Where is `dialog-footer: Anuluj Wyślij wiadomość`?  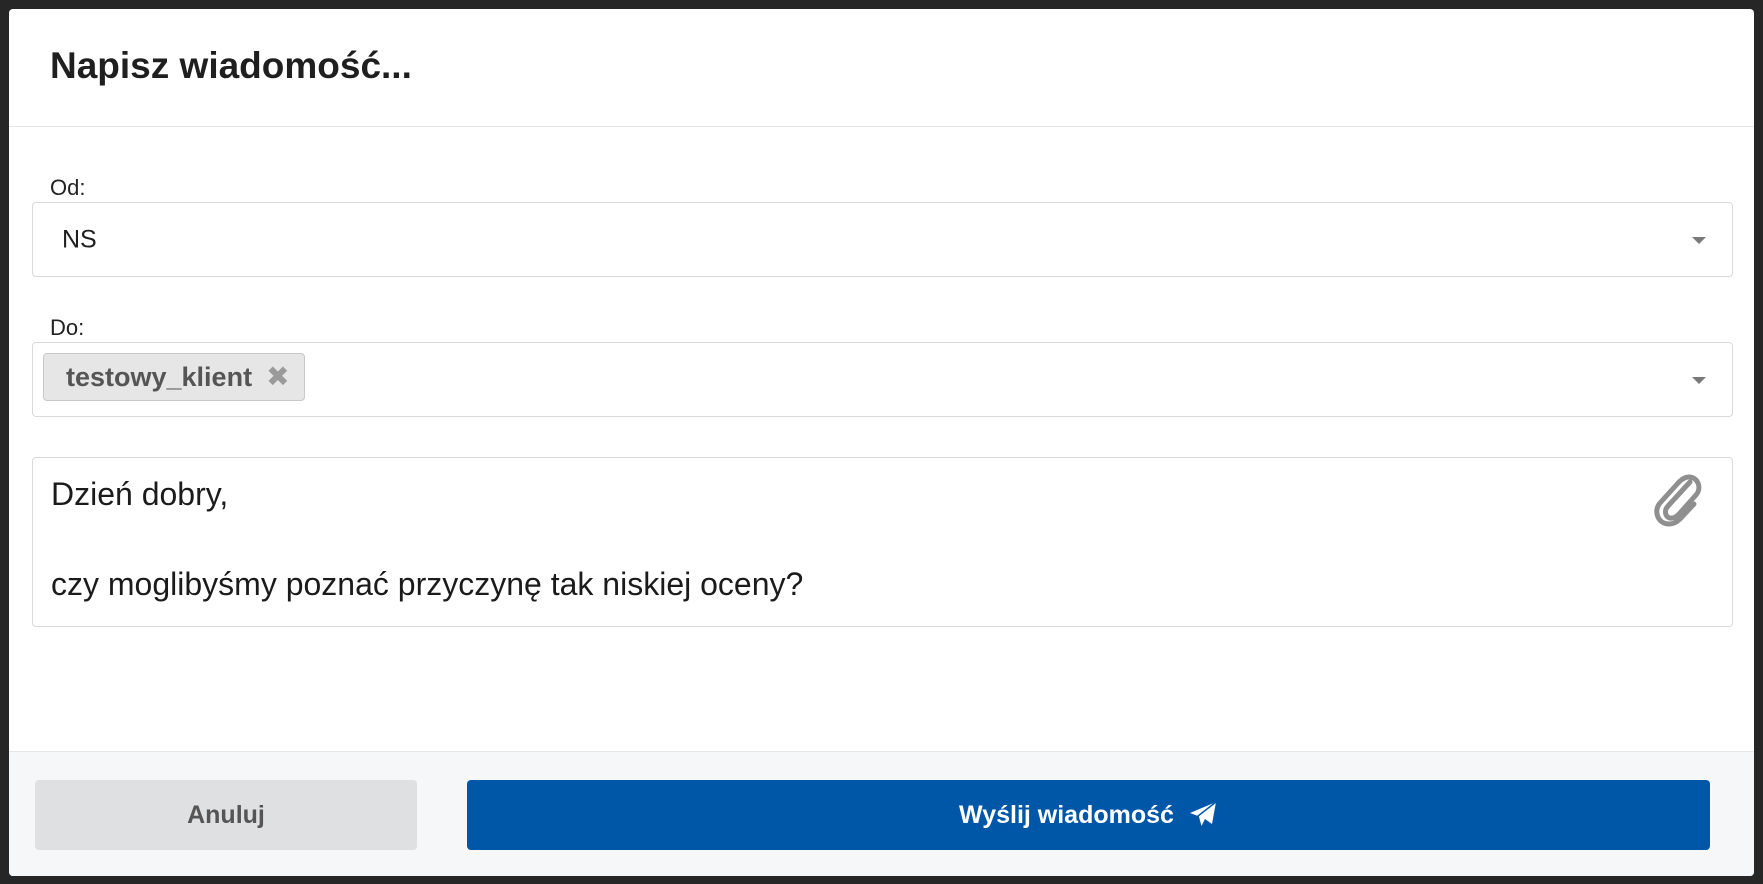
dialog-footer: Anuluj Wyślij wiadomość is located at coordinates (881, 813).